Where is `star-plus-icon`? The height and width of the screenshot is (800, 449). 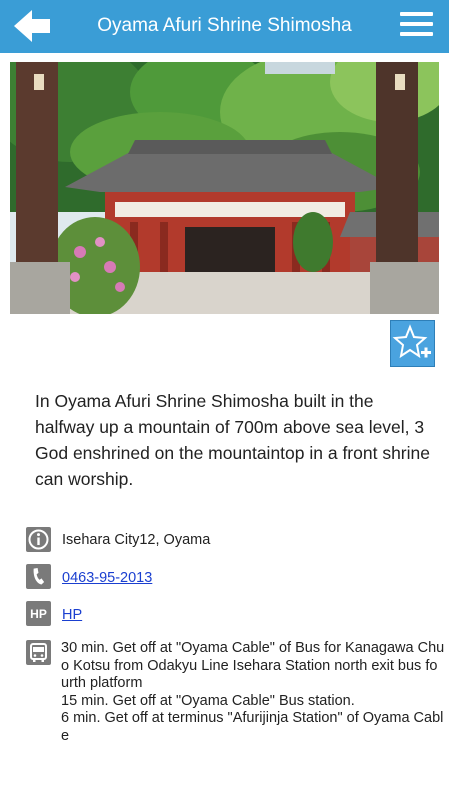
star-plus-icon is located at coordinates (411, 341).